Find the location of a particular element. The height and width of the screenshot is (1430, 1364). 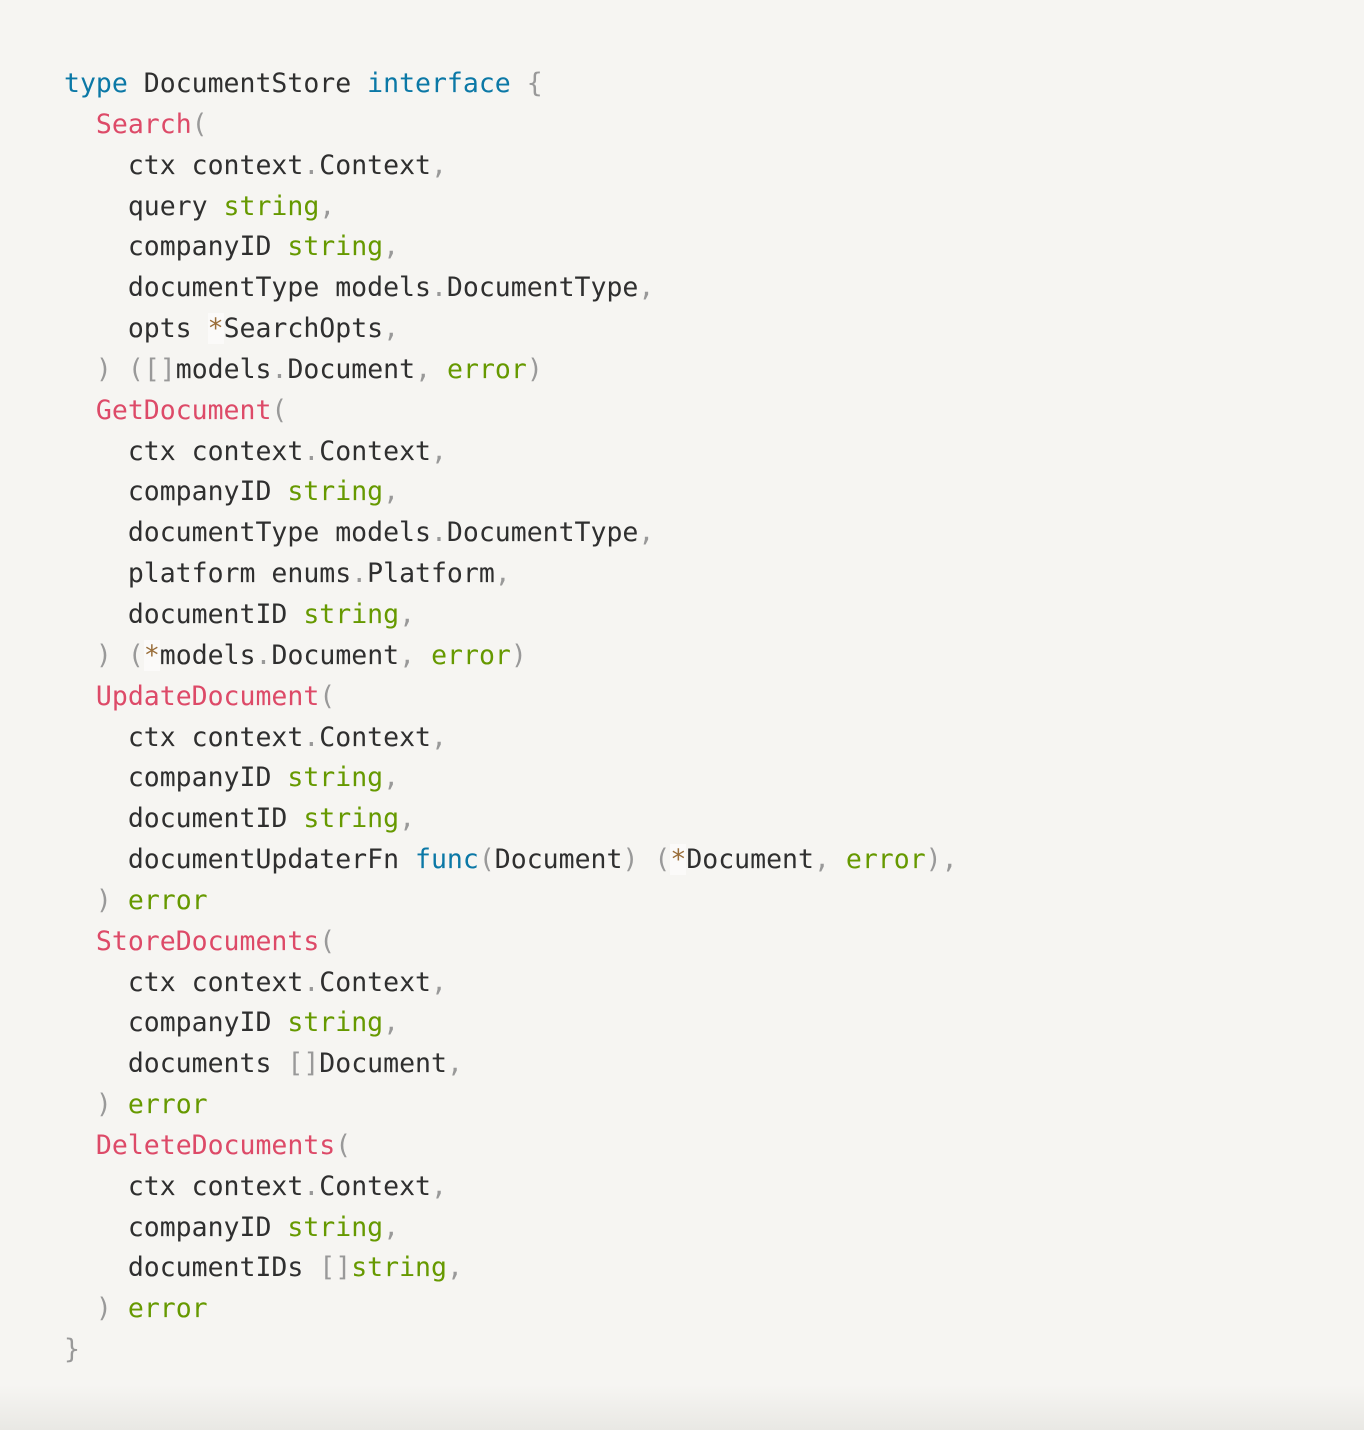

code-line: documentIDs []string, is located at coordinates (511, 1268).